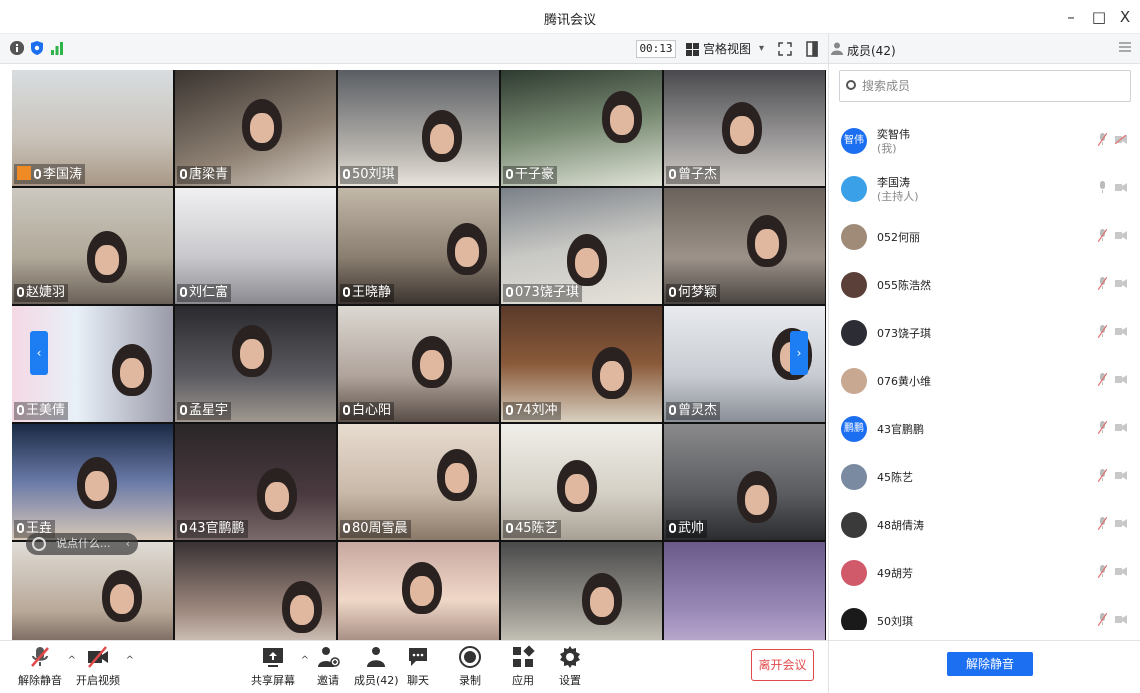 This screenshot has width=1140, height=693. What do you see at coordinates (1099, 17) in the screenshot?
I see `maximize-button: □` at bounding box center [1099, 17].